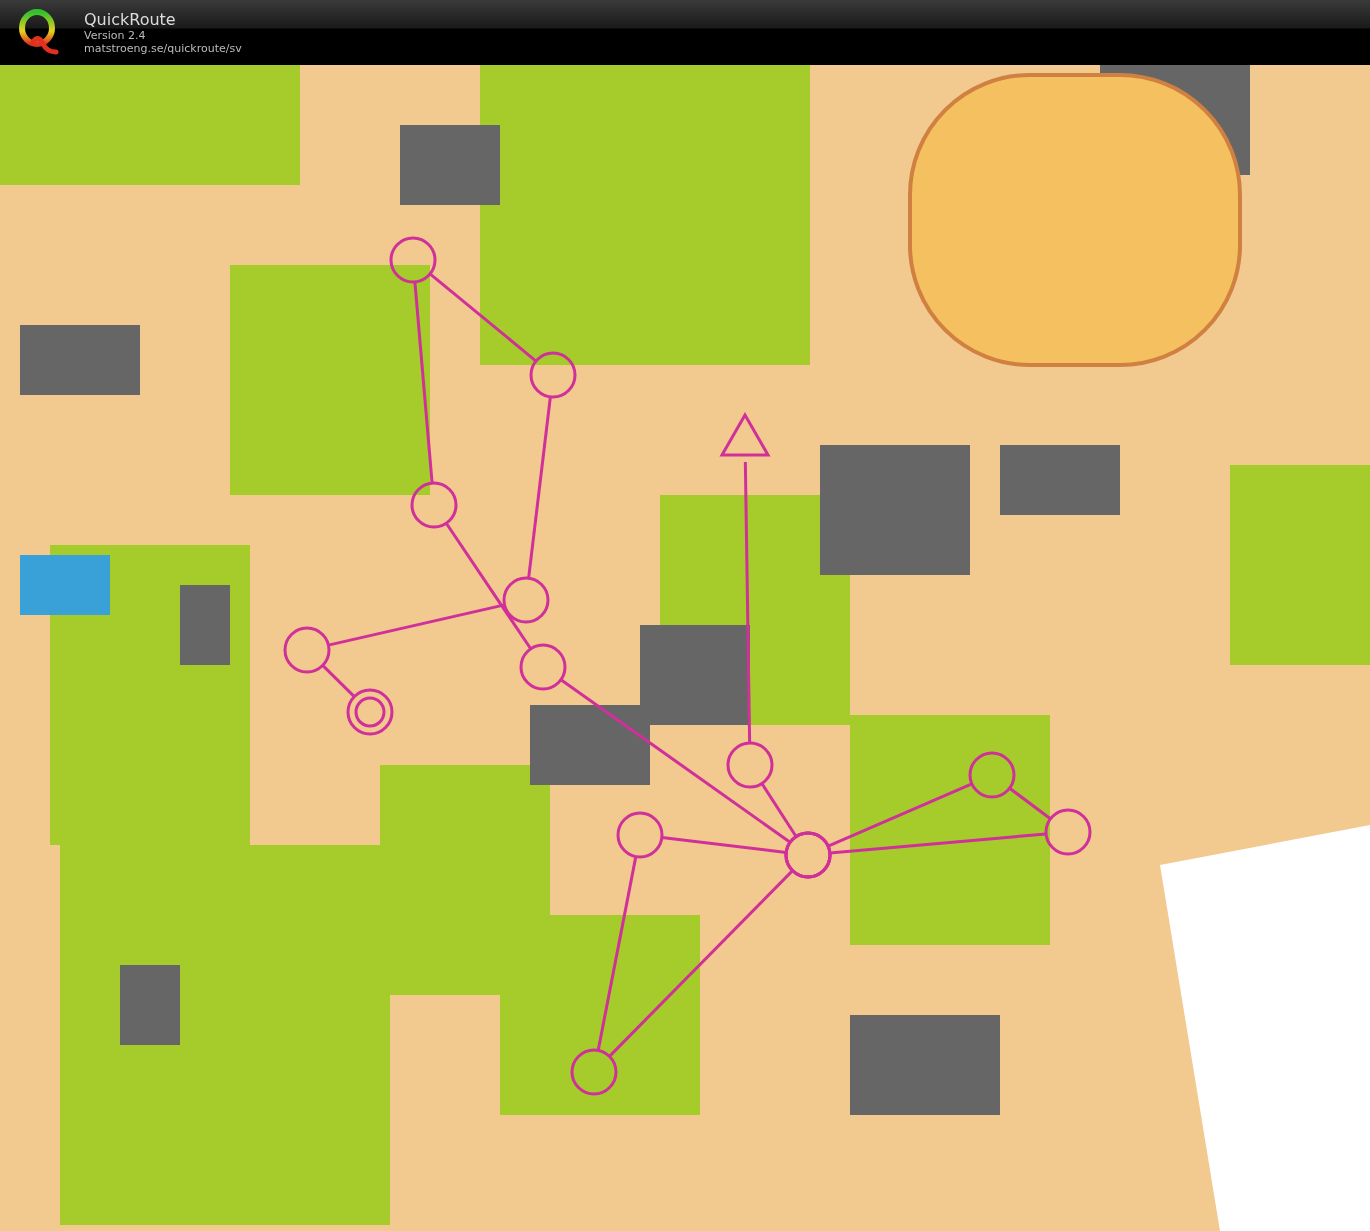  I want to click on app-title: QuickRoute, so click(130, 19).